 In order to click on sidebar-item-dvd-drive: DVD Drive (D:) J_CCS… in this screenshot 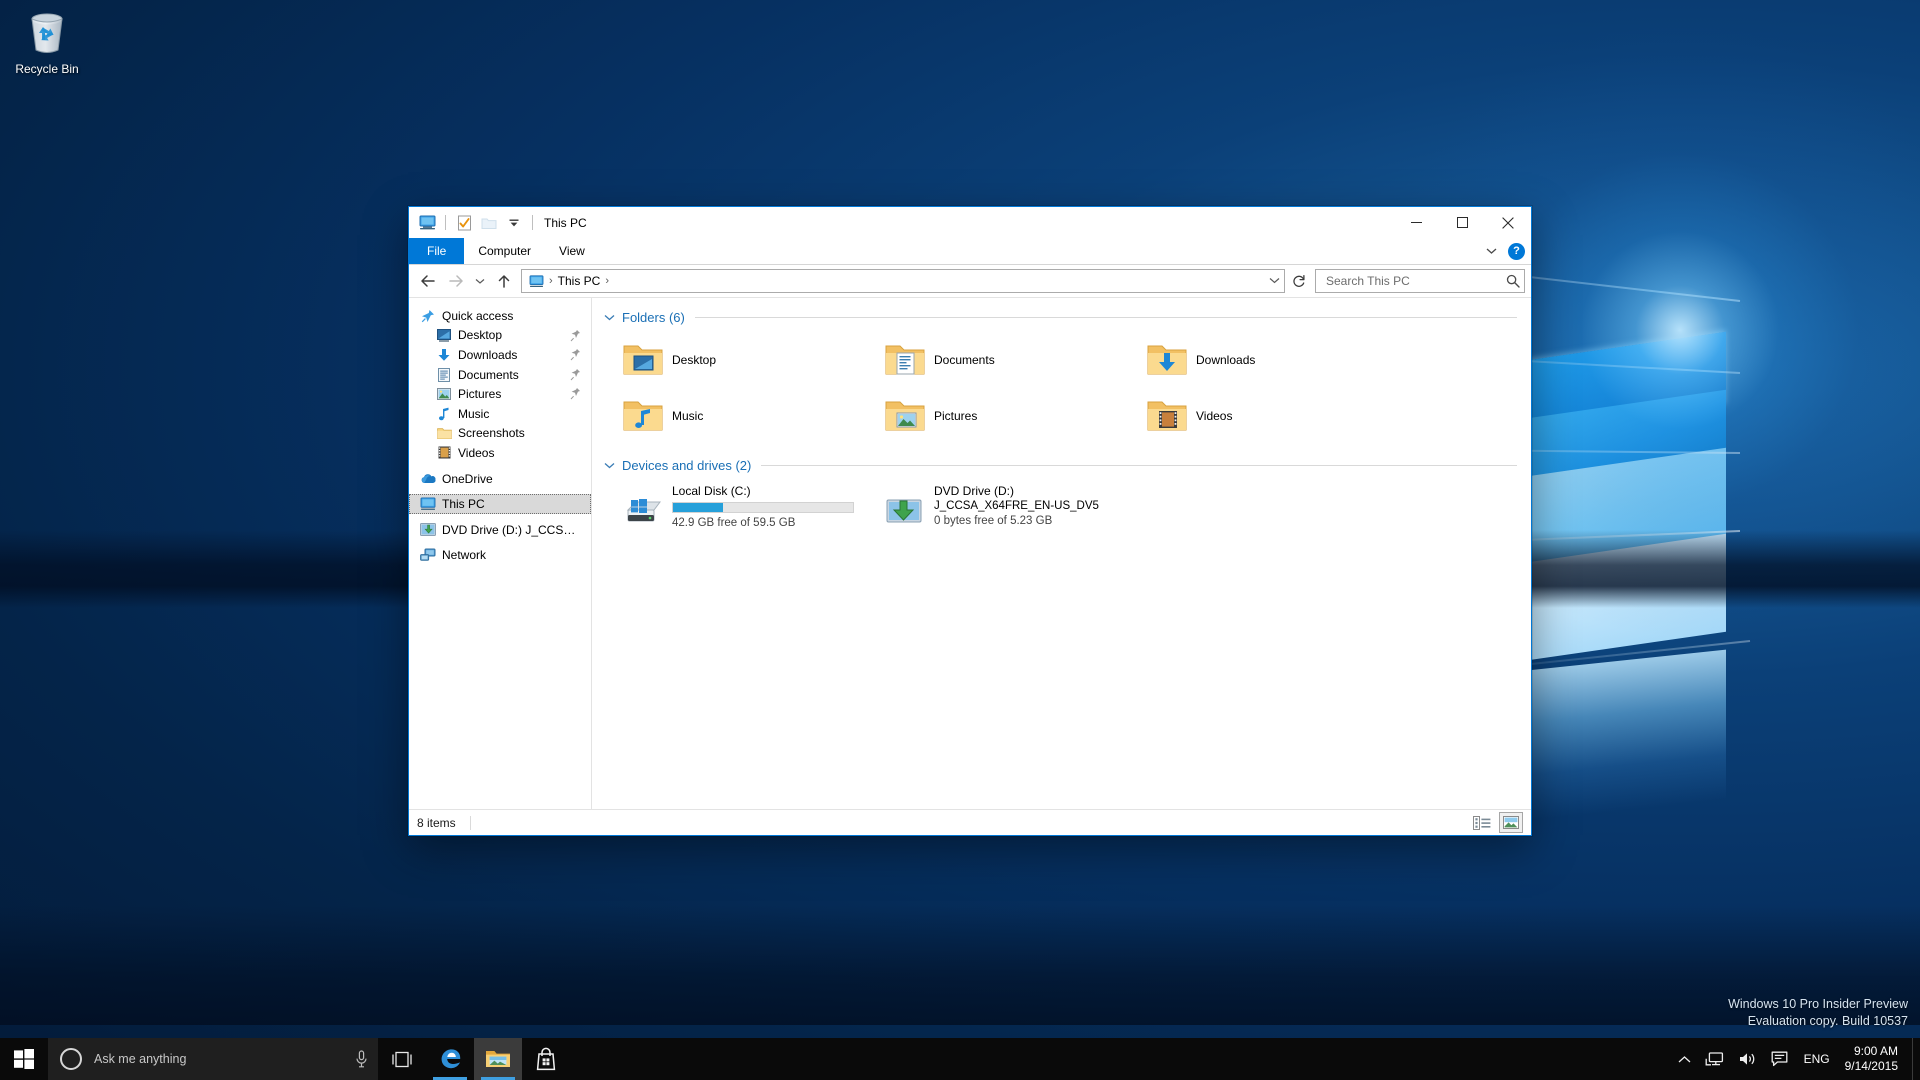, I will do `click(500, 530)`.